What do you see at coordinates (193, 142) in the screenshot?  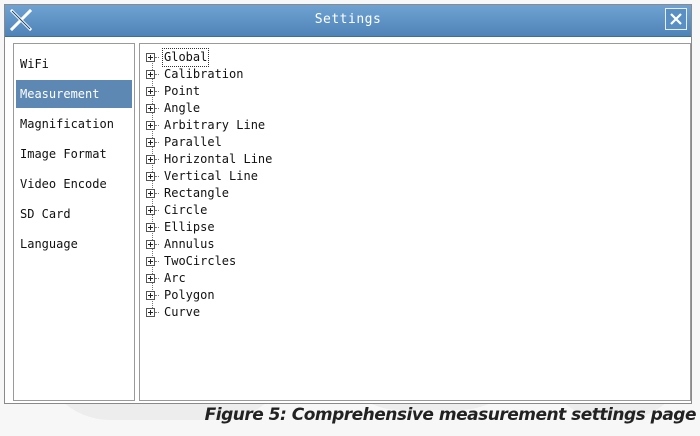 I see `tree-node-label: Parallel` at bounding box center [193, 142].